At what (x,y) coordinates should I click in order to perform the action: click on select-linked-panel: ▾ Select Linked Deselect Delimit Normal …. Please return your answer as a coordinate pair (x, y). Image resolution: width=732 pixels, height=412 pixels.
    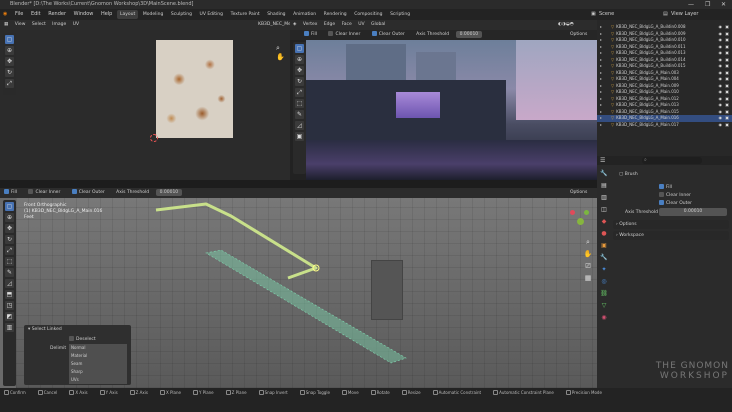
    Looking at the image, I should click on (77, 355).